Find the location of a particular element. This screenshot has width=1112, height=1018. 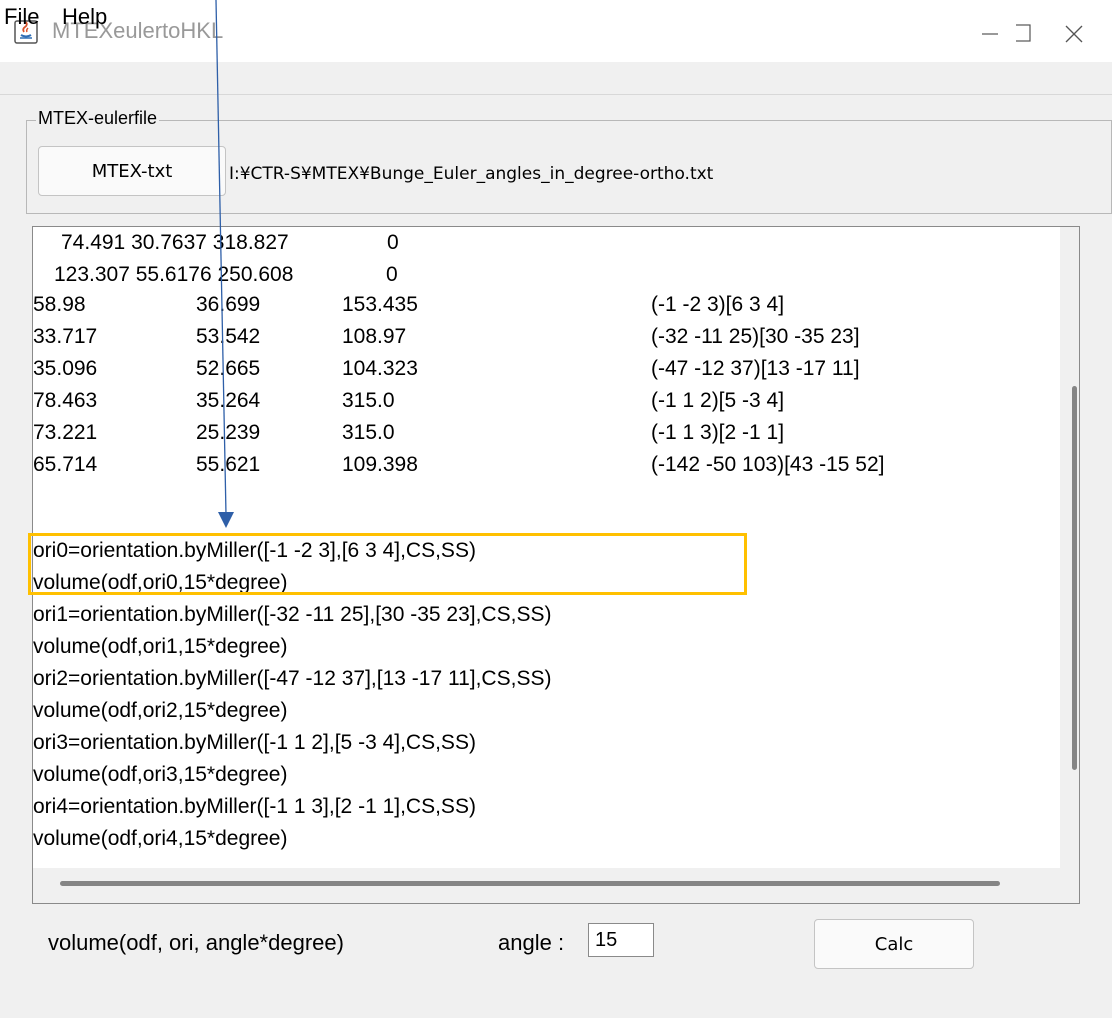

minimize-icon is located at coordinates (990, 34).